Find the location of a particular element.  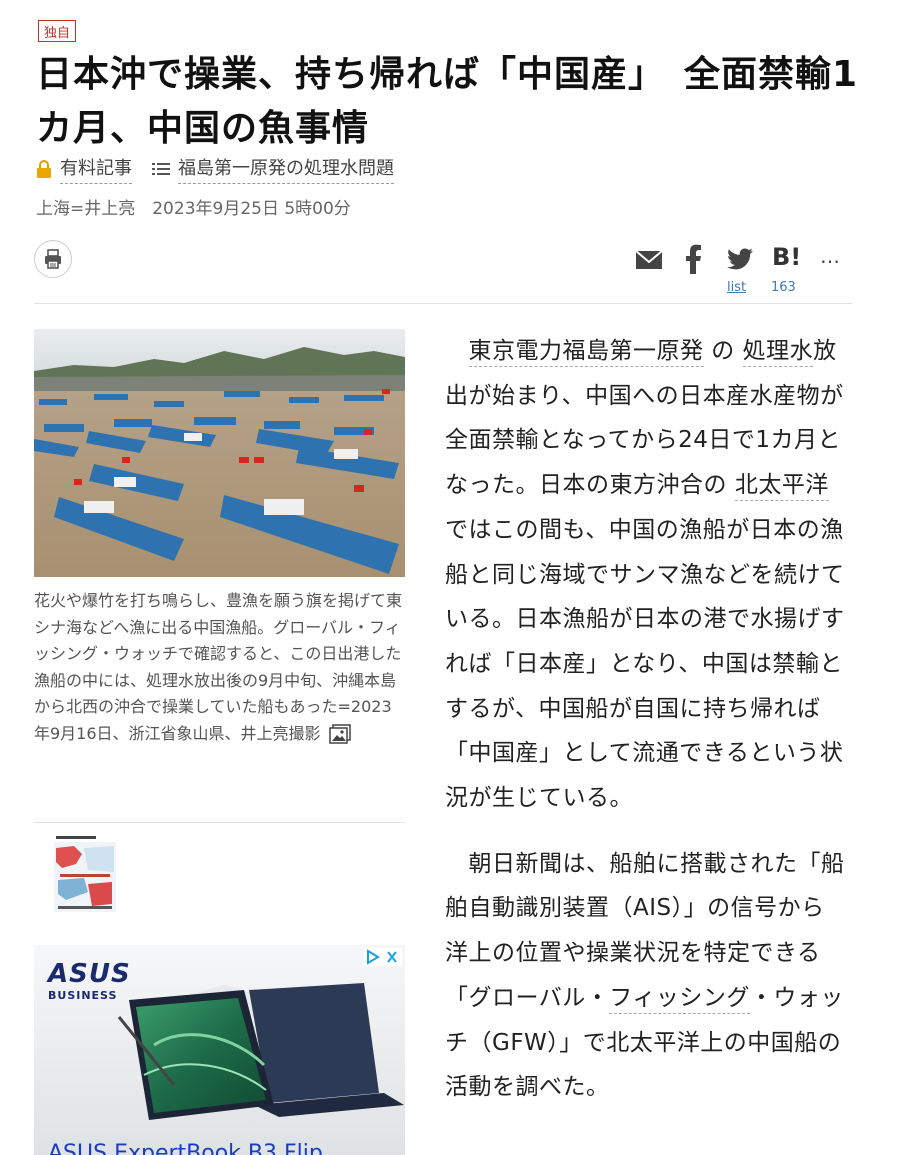

map-graphic-thumbnail is located at coordinates (85, 873).